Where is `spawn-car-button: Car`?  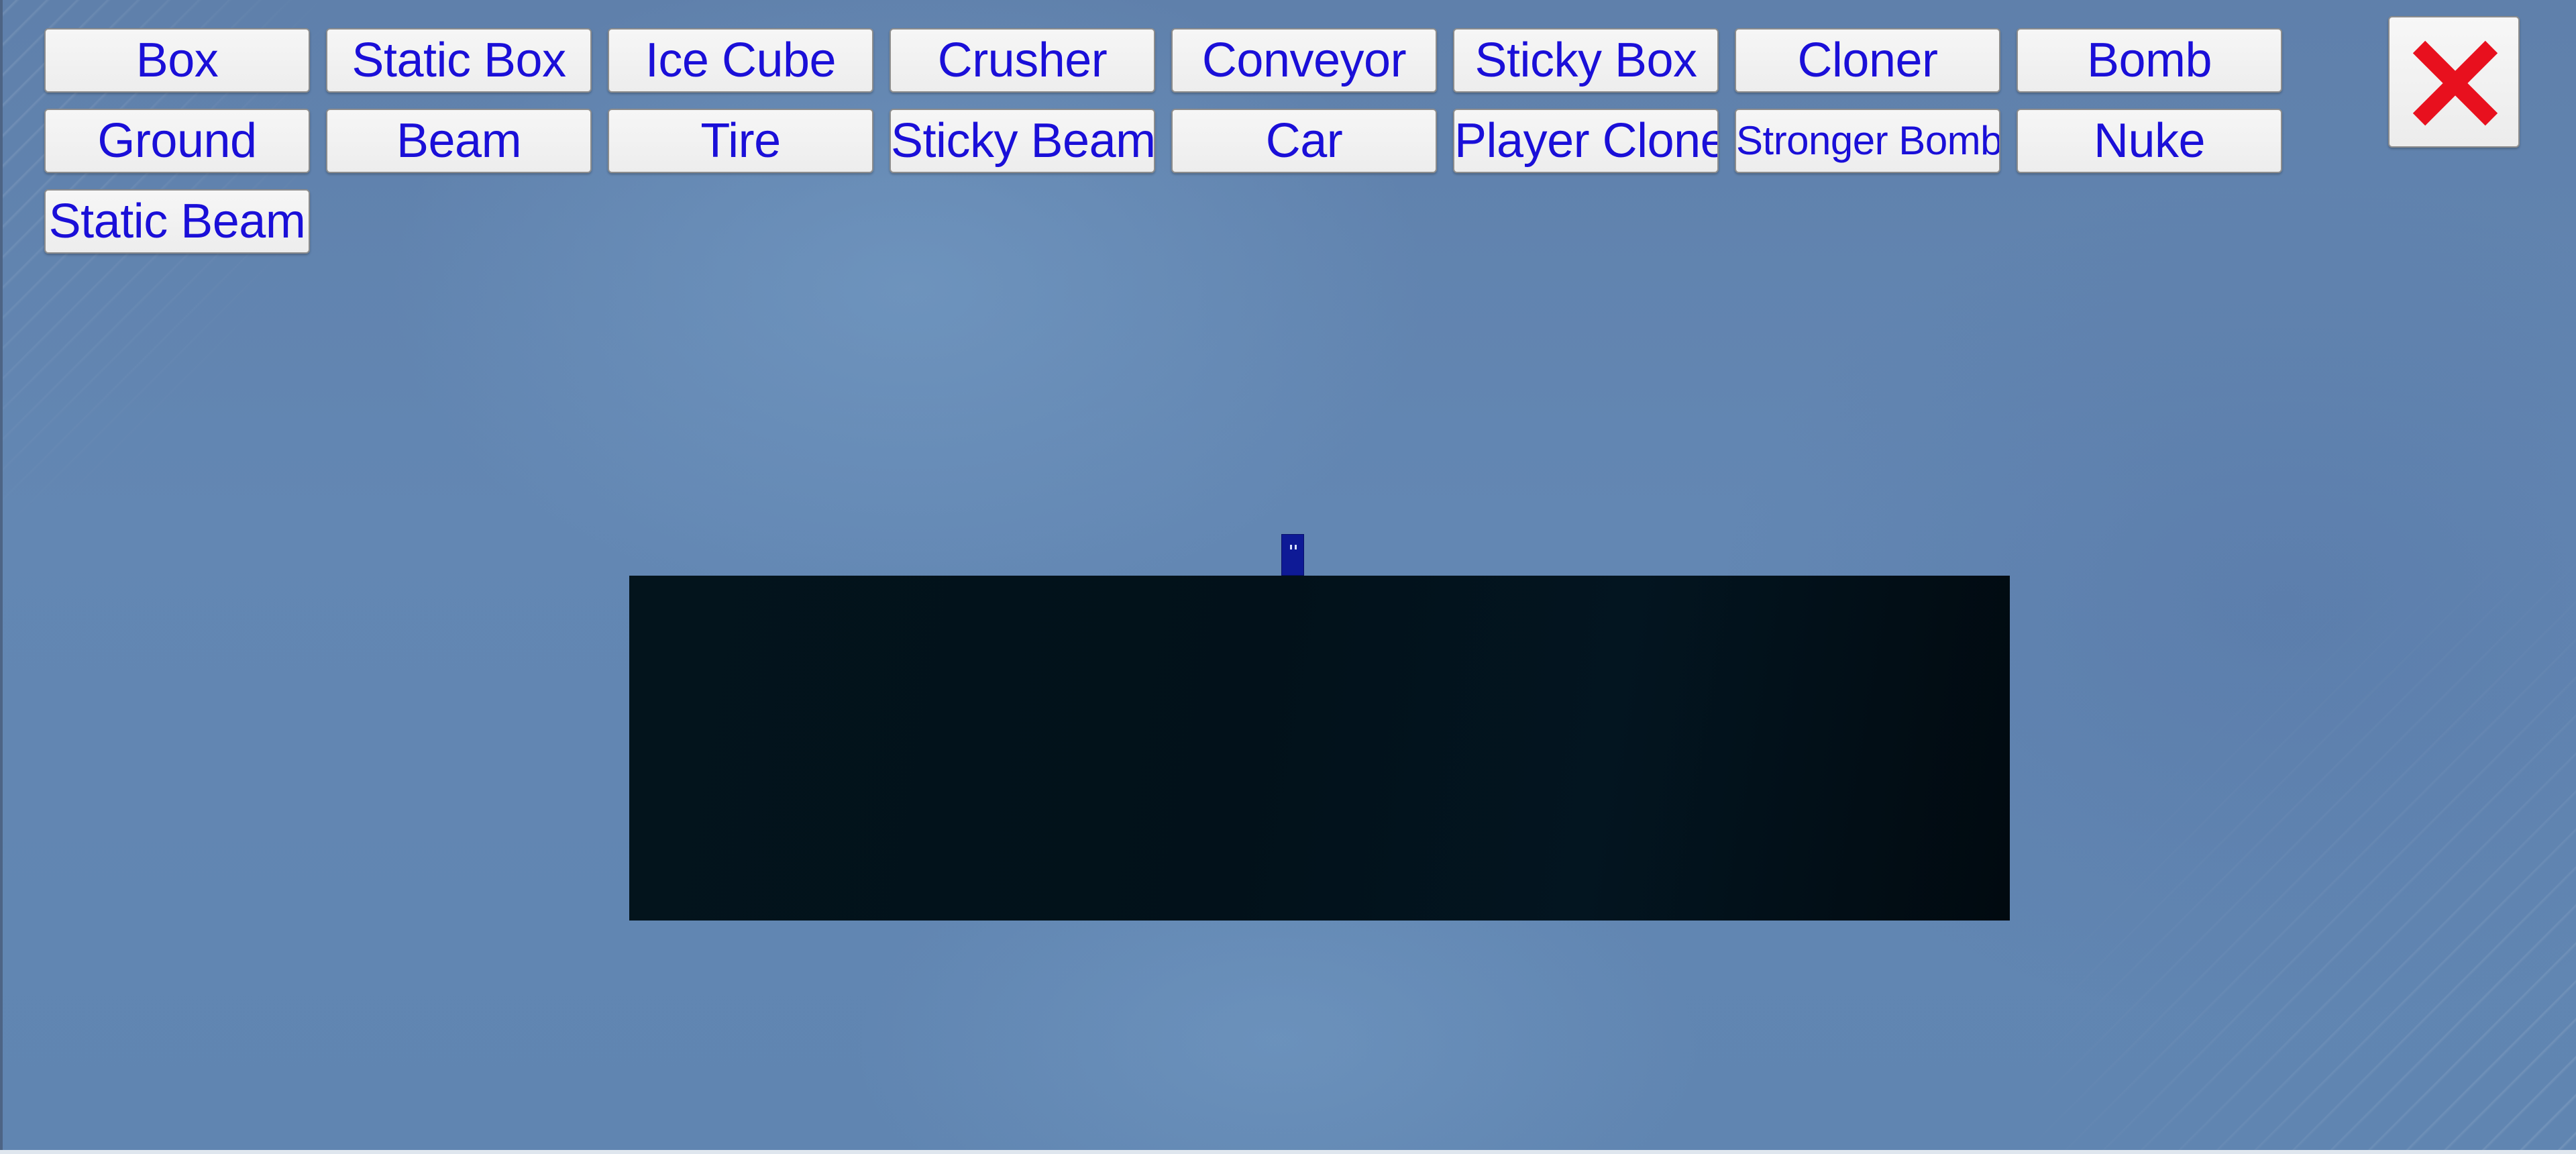
spawn-car-button: Car is located at coordinates (1304, 141).